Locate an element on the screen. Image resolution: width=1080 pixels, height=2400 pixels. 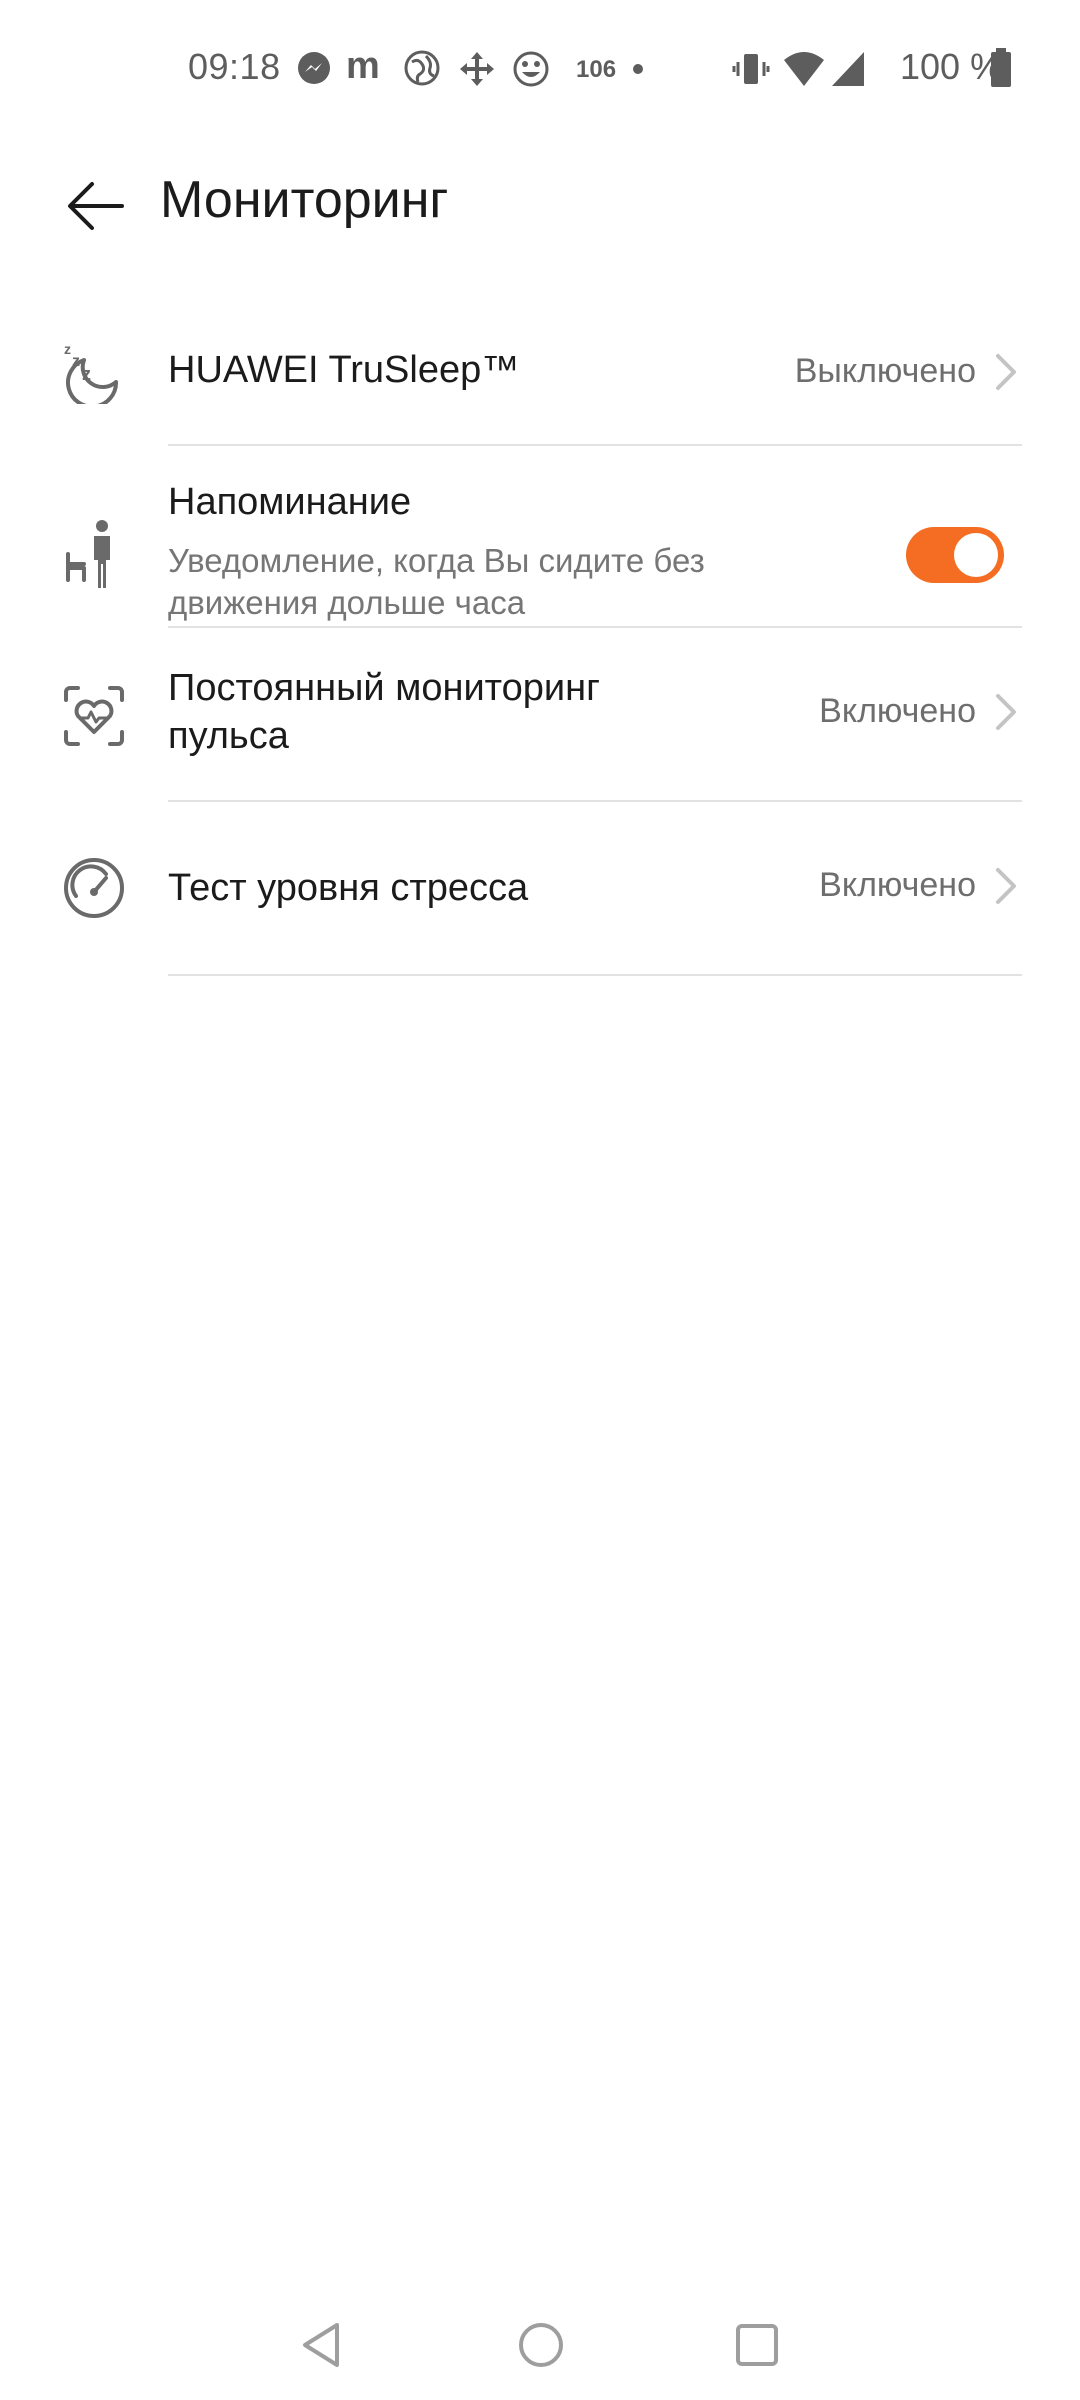
reminder-toggle is located at coordinates (955, 555).